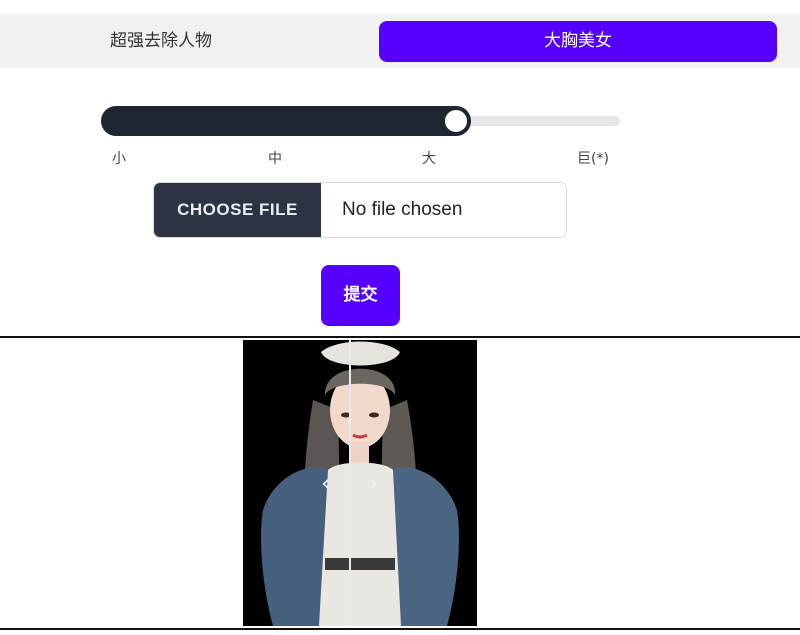  I want to click on tick-small: 小, so click(119, 159).